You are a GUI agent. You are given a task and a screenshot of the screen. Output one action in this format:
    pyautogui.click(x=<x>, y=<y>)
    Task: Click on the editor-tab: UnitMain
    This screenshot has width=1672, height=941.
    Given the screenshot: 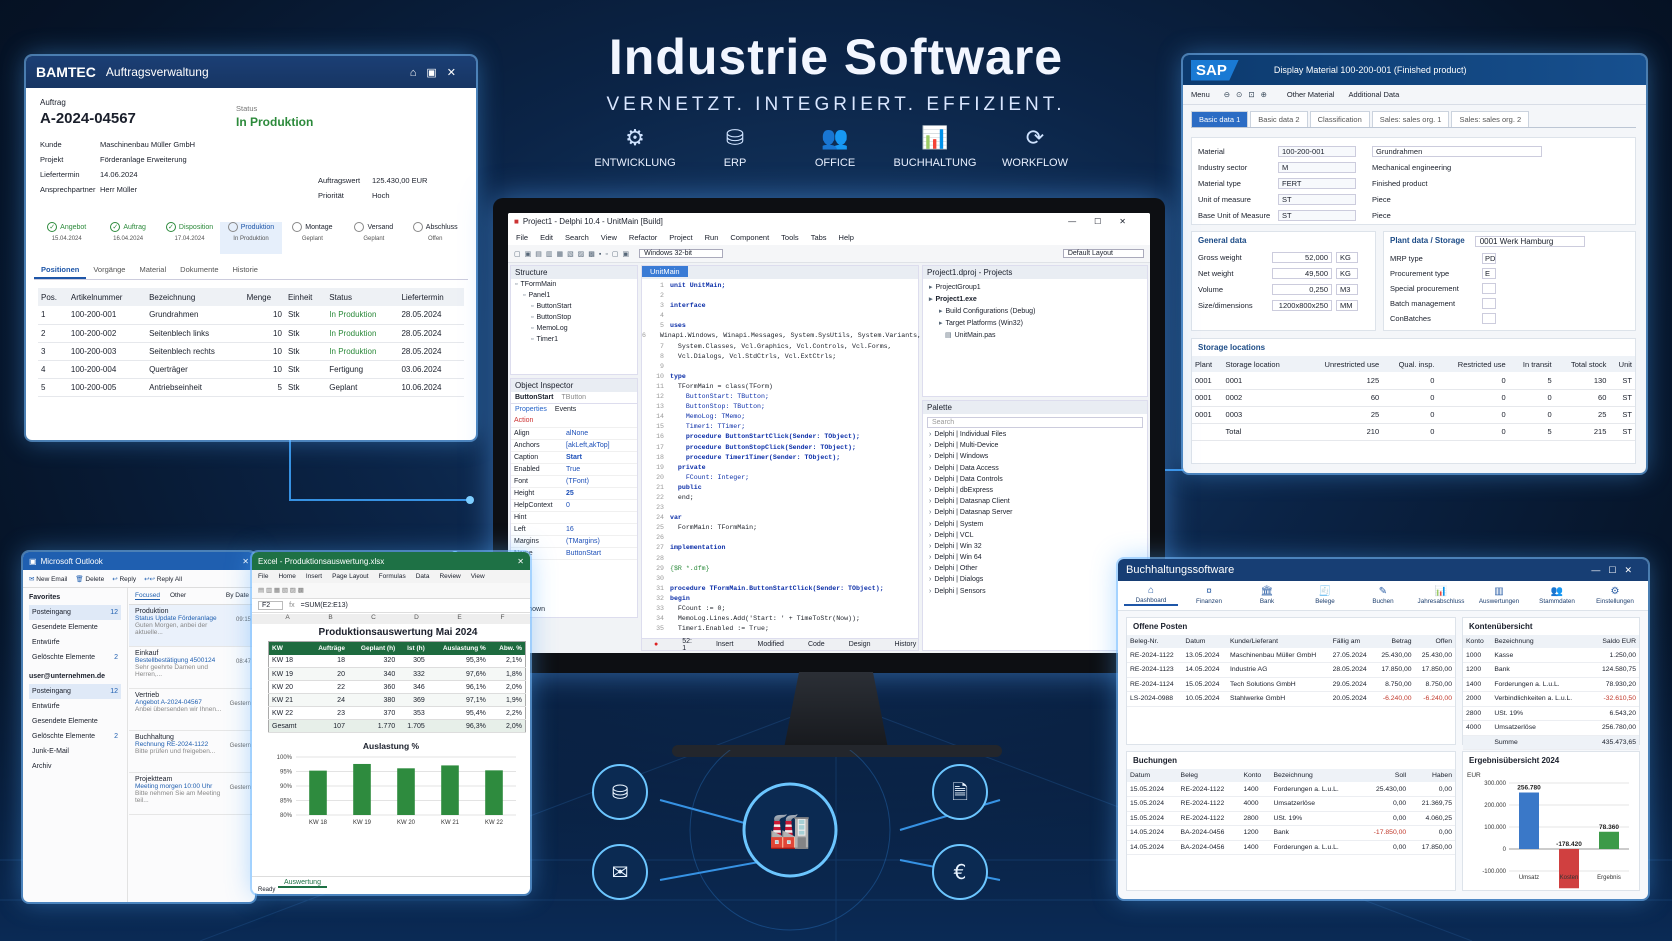 What is the action you would take?
    pyautogui.click(x=665, y=271)
    